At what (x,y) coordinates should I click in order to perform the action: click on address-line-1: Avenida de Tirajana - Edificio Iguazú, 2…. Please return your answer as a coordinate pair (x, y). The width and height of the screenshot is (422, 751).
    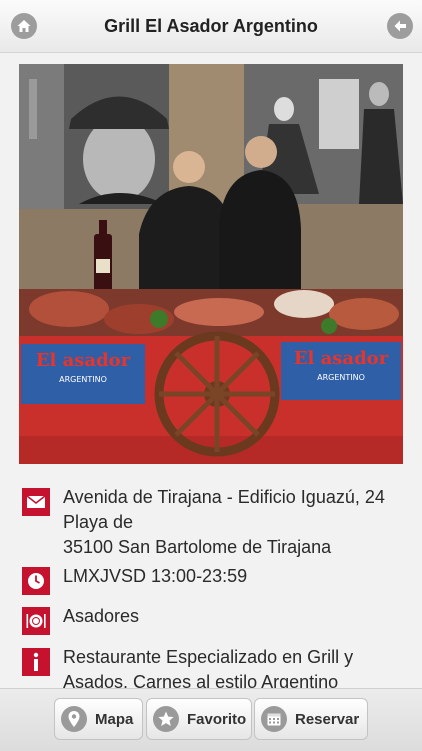
    Looking at the image, I should click on (224, 497).